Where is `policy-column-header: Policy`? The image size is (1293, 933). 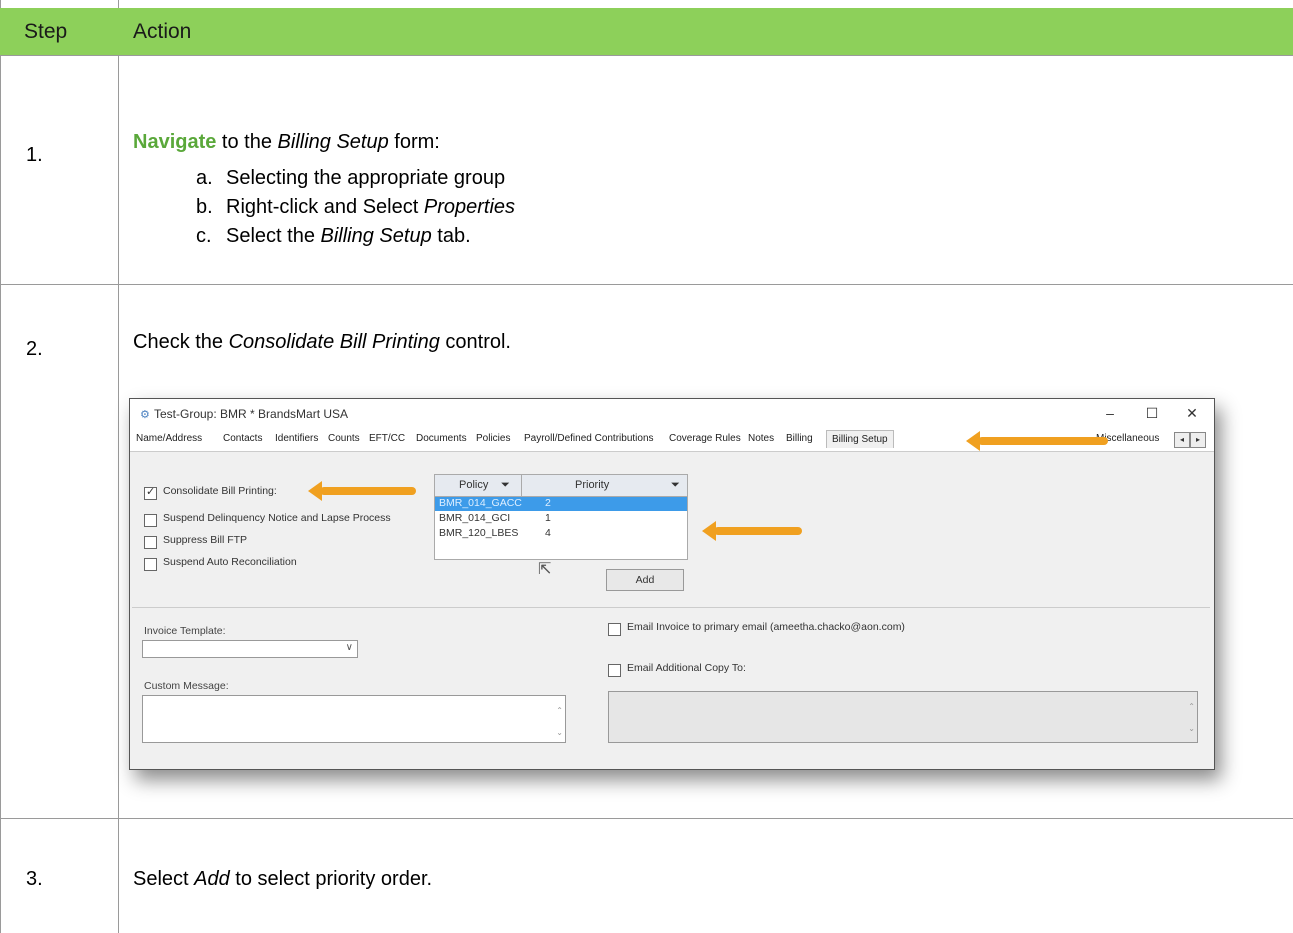
policy-column-header: Policy is located at coordinates (473, 485).